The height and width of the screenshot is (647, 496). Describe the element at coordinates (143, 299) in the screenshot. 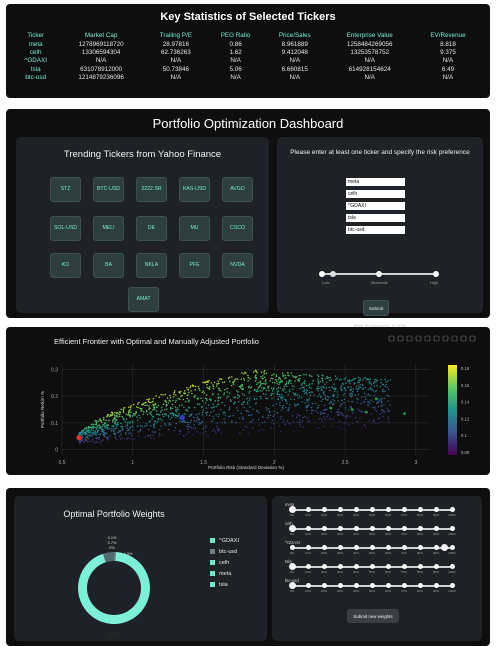

I see `ticker-button: AMAT` at that location.